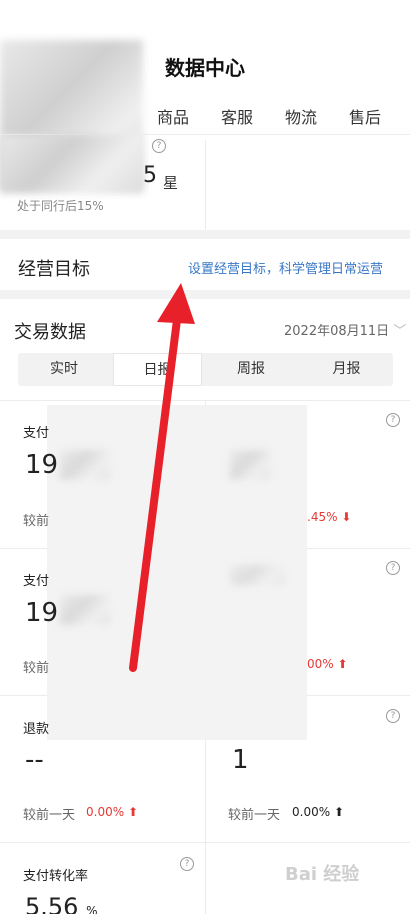  I want to click on annotation-arrow-head, so click(176, 303).